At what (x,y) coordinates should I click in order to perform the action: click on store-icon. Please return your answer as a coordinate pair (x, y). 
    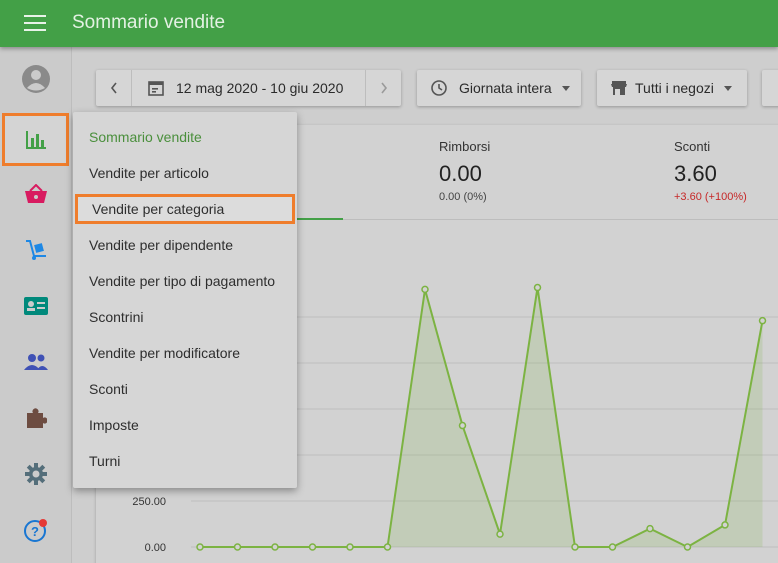
    Looking at the image, I should click on (619, 88).